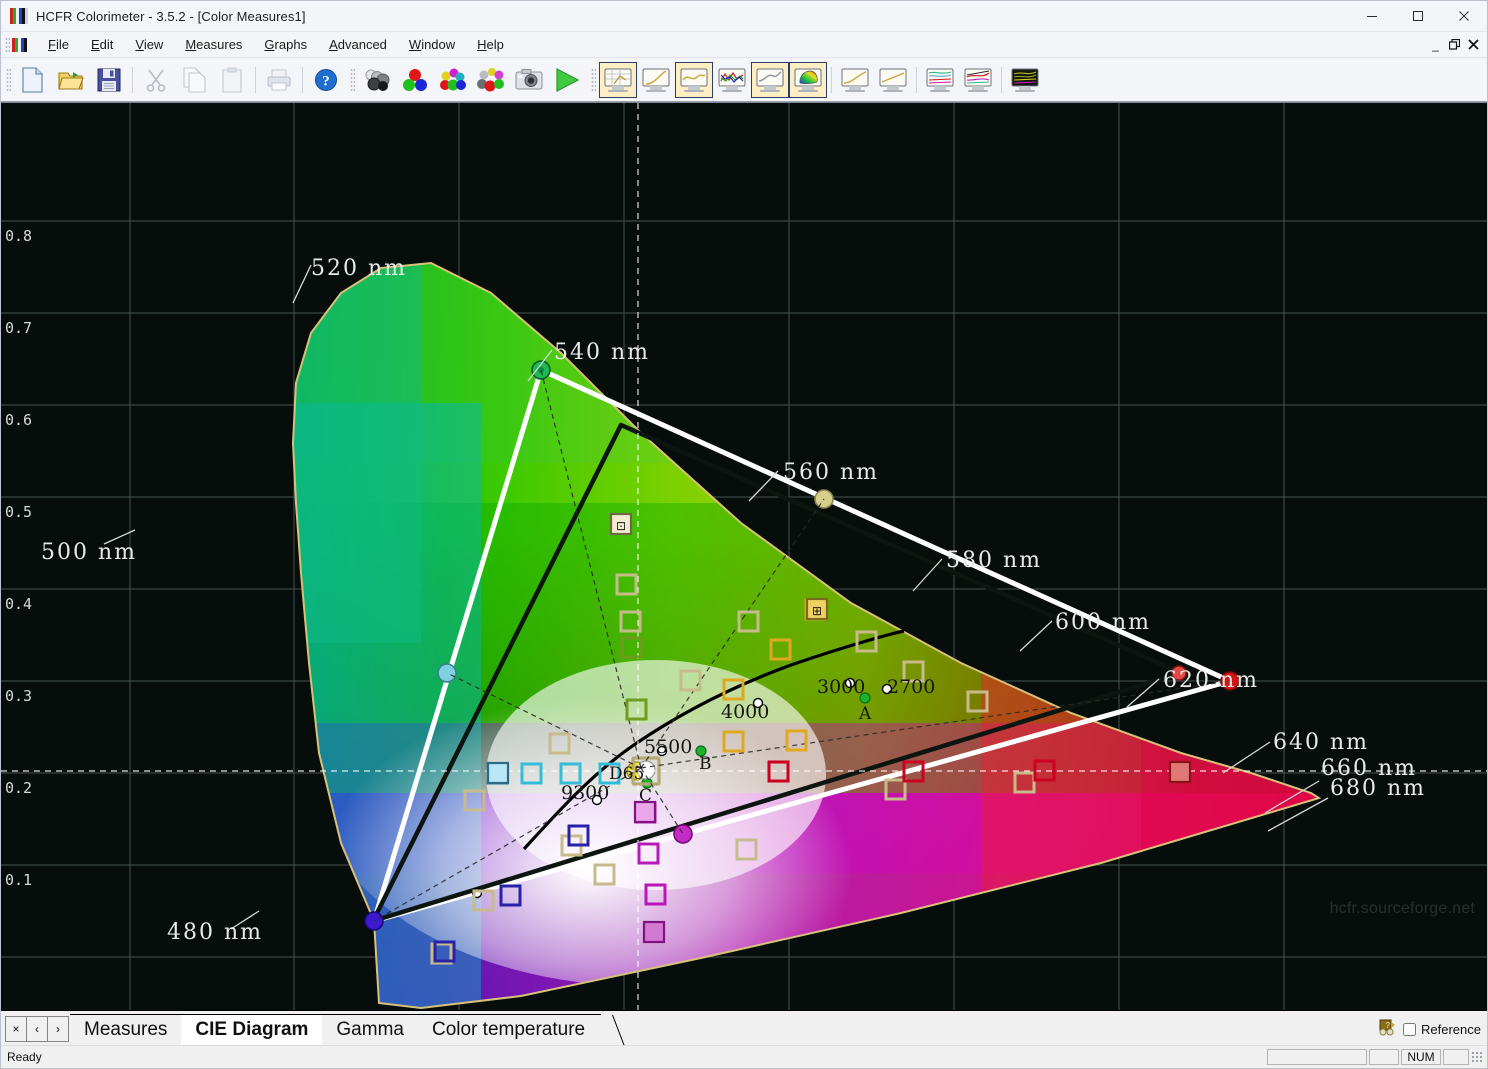 The height and width of the screenshot is (1069, 1488). I want to click on reference-checkbox, so click(1410, 1029).